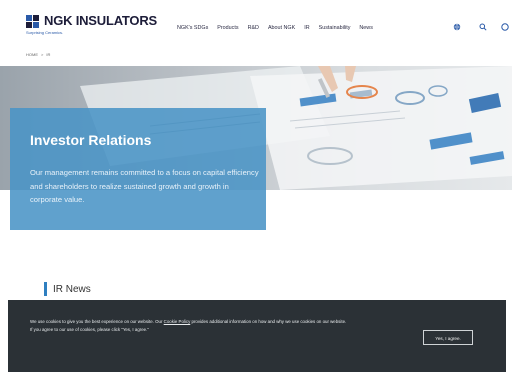  What do you see at coordinates (227, 28) in the screenshot?
I see `nav-item-products: Products` at bounding box center [227, 28].